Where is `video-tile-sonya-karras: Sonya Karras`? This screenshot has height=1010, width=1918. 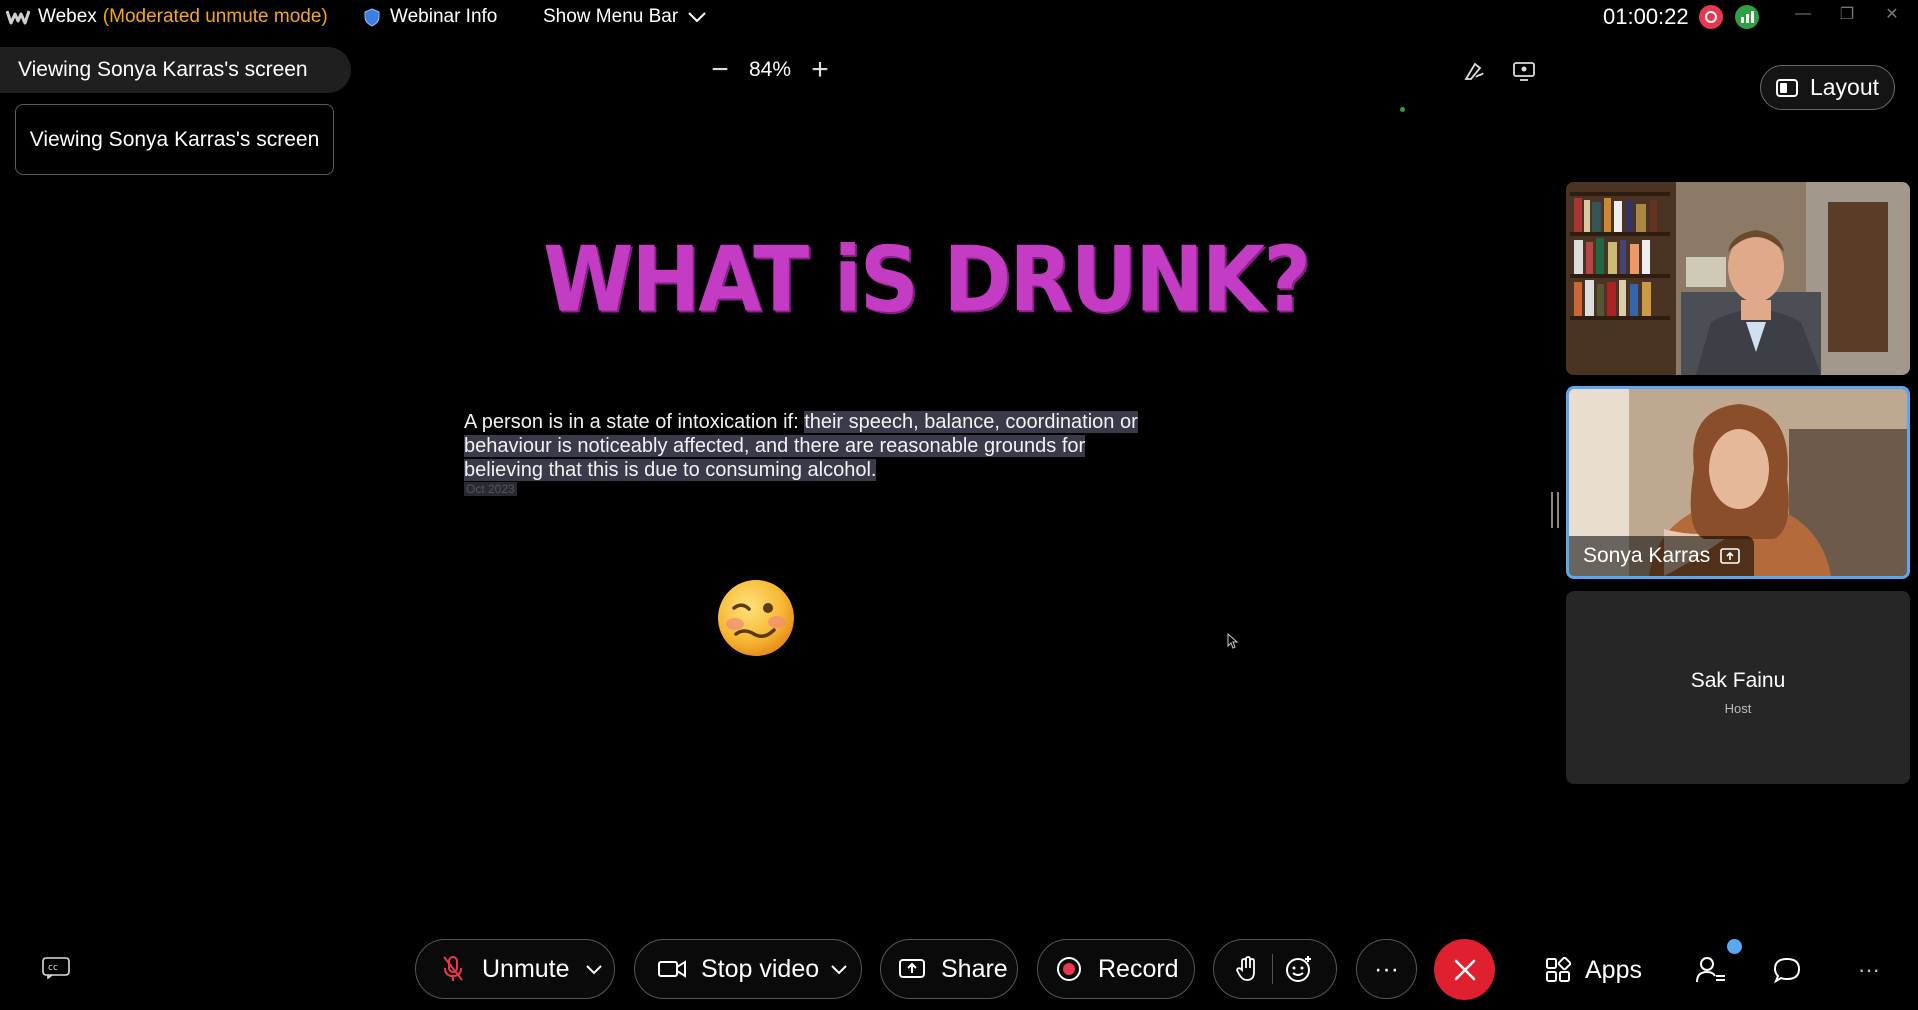
video-tile-sonya-karras: Sonya Karras is located at coordinates (1738, 482).